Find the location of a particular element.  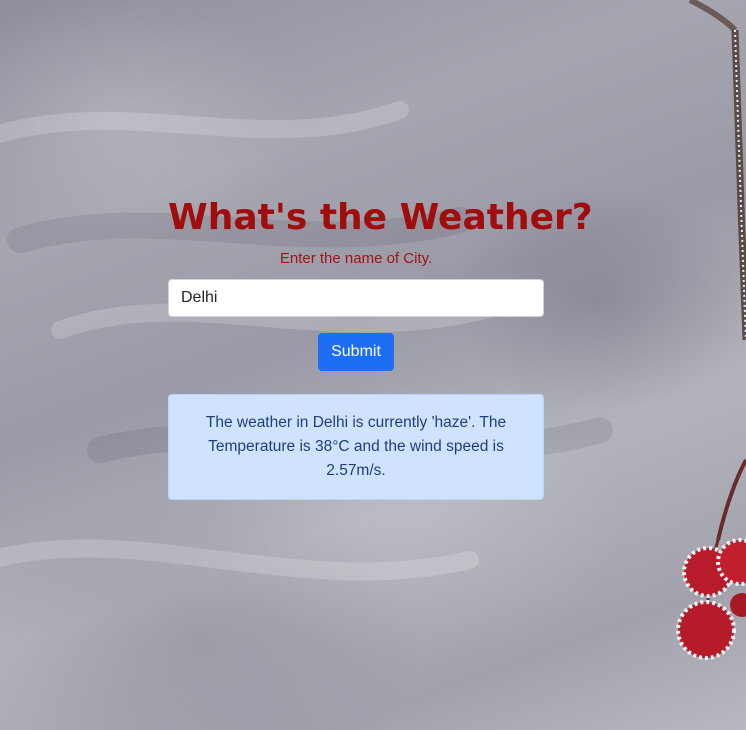

city-field-label: Enter the name of City. is located at coordinates (356, 258).